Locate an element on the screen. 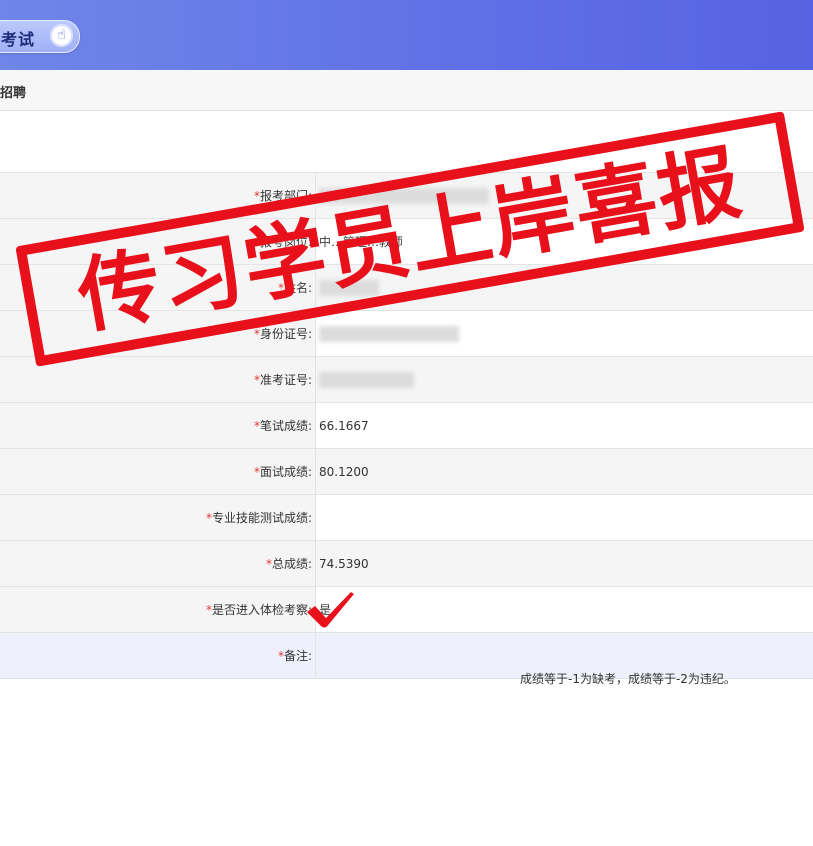 The height and width of the screenshot is (846, 813). form-row-total-score: *总成绩: 74.5390 is located at coordinates (406, 563).